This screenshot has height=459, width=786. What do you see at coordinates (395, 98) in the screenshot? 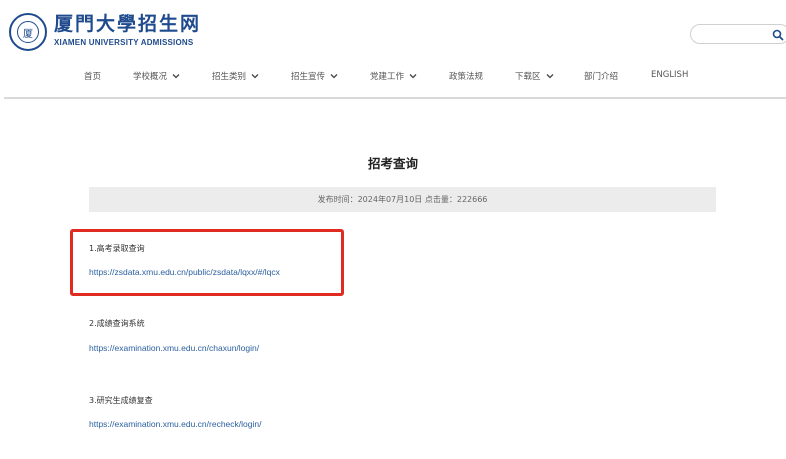
I see `header-divider` at bounding box center [395, 98].